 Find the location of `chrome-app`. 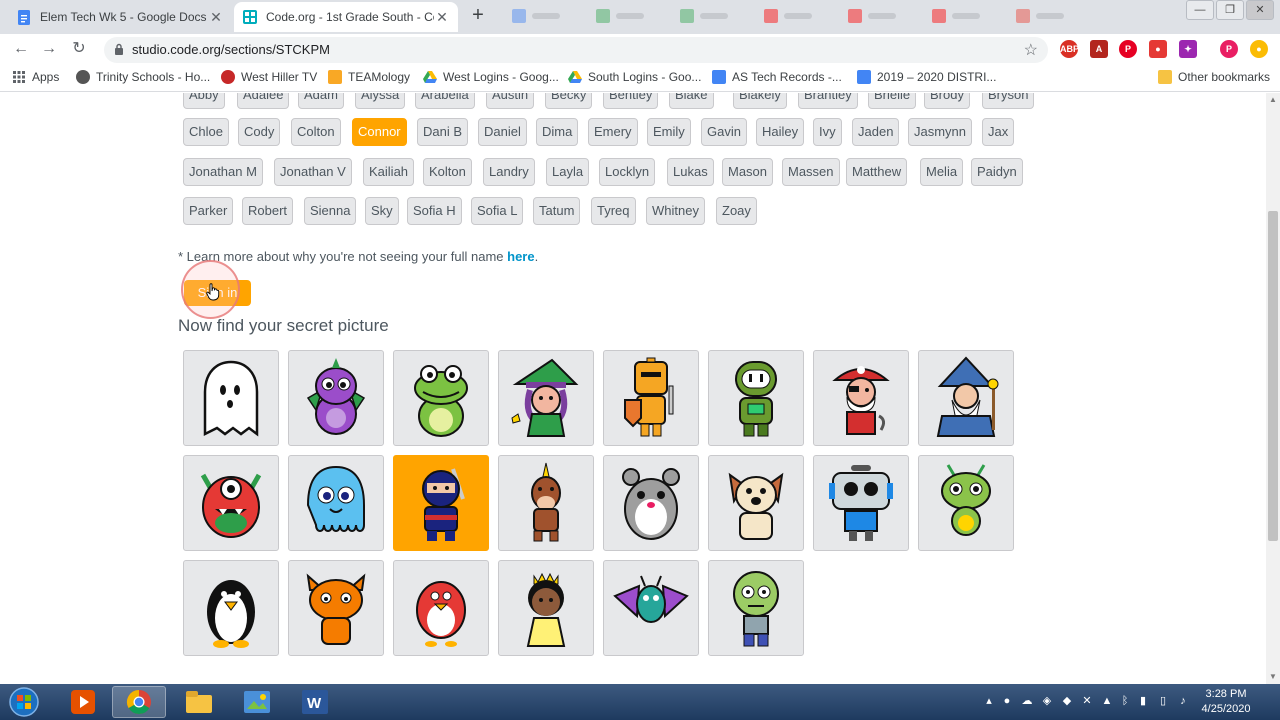

chrome-app is located at coordinates (139, 702).